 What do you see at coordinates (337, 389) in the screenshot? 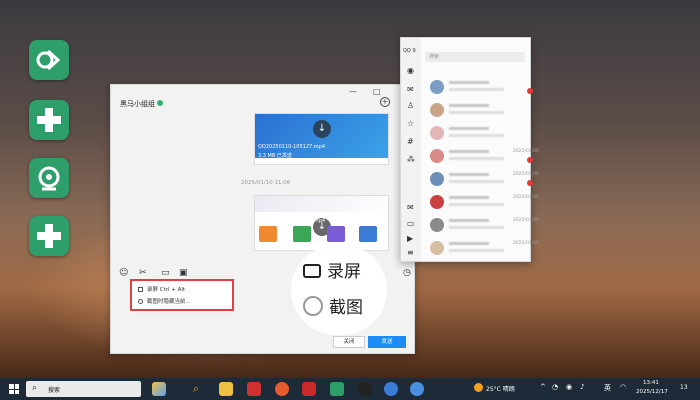
I see `app-green-icon` at bounding box center [337, 389].